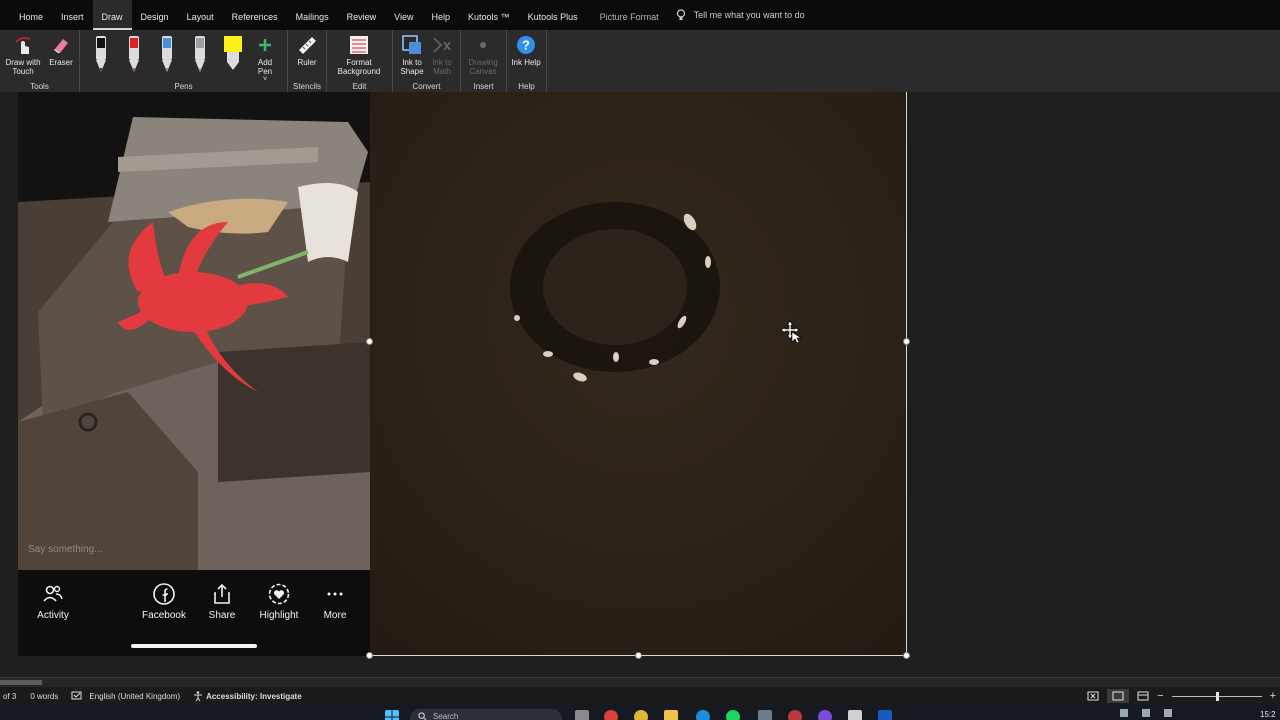  What do you see at coordinates (359, 86) in the screenshot?
I see `group-edit-label: Edit` at bounding box center [359, 86].